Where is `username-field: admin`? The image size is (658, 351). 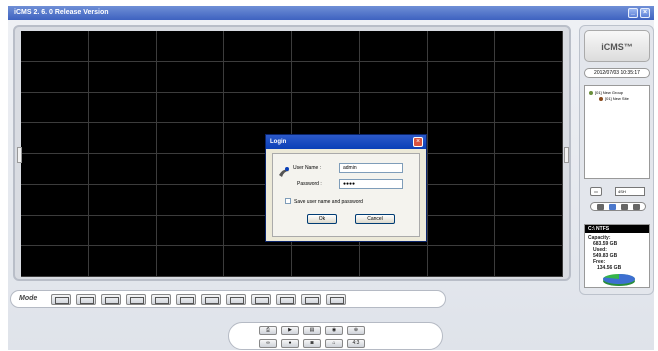
username-field: admin is located at coordinates (371, 168).